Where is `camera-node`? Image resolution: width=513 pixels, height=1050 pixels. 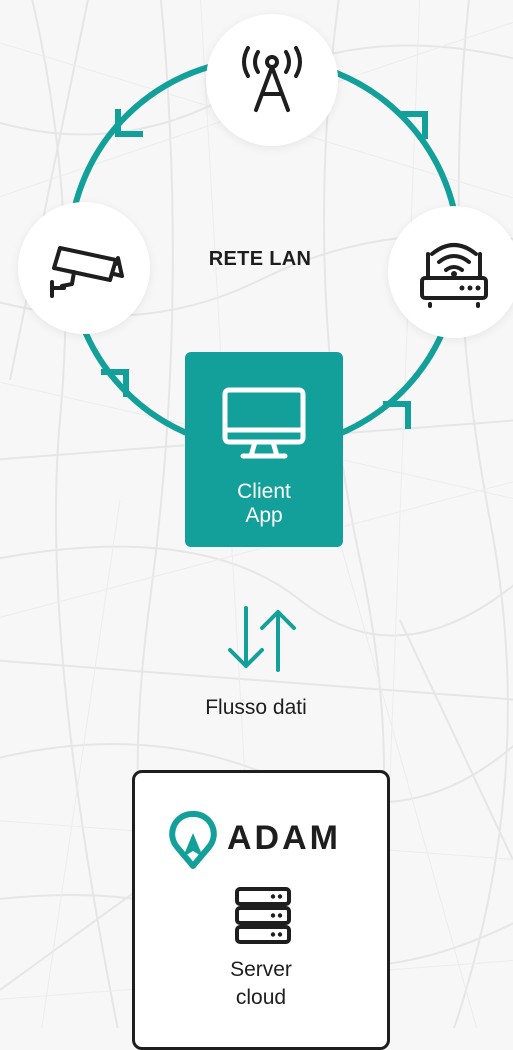
camera-node is located at coordinates (84, 268).